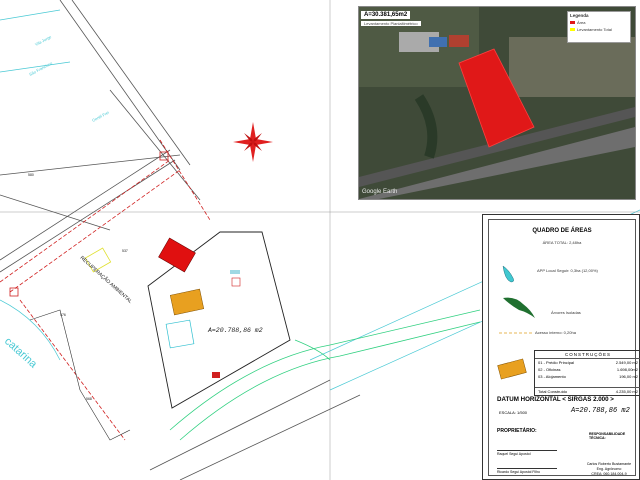 The width and height of the screenshot is (640, 480). Describe the element at coordinates (177, 255) in the screenshot. I see `main-building` at that location.